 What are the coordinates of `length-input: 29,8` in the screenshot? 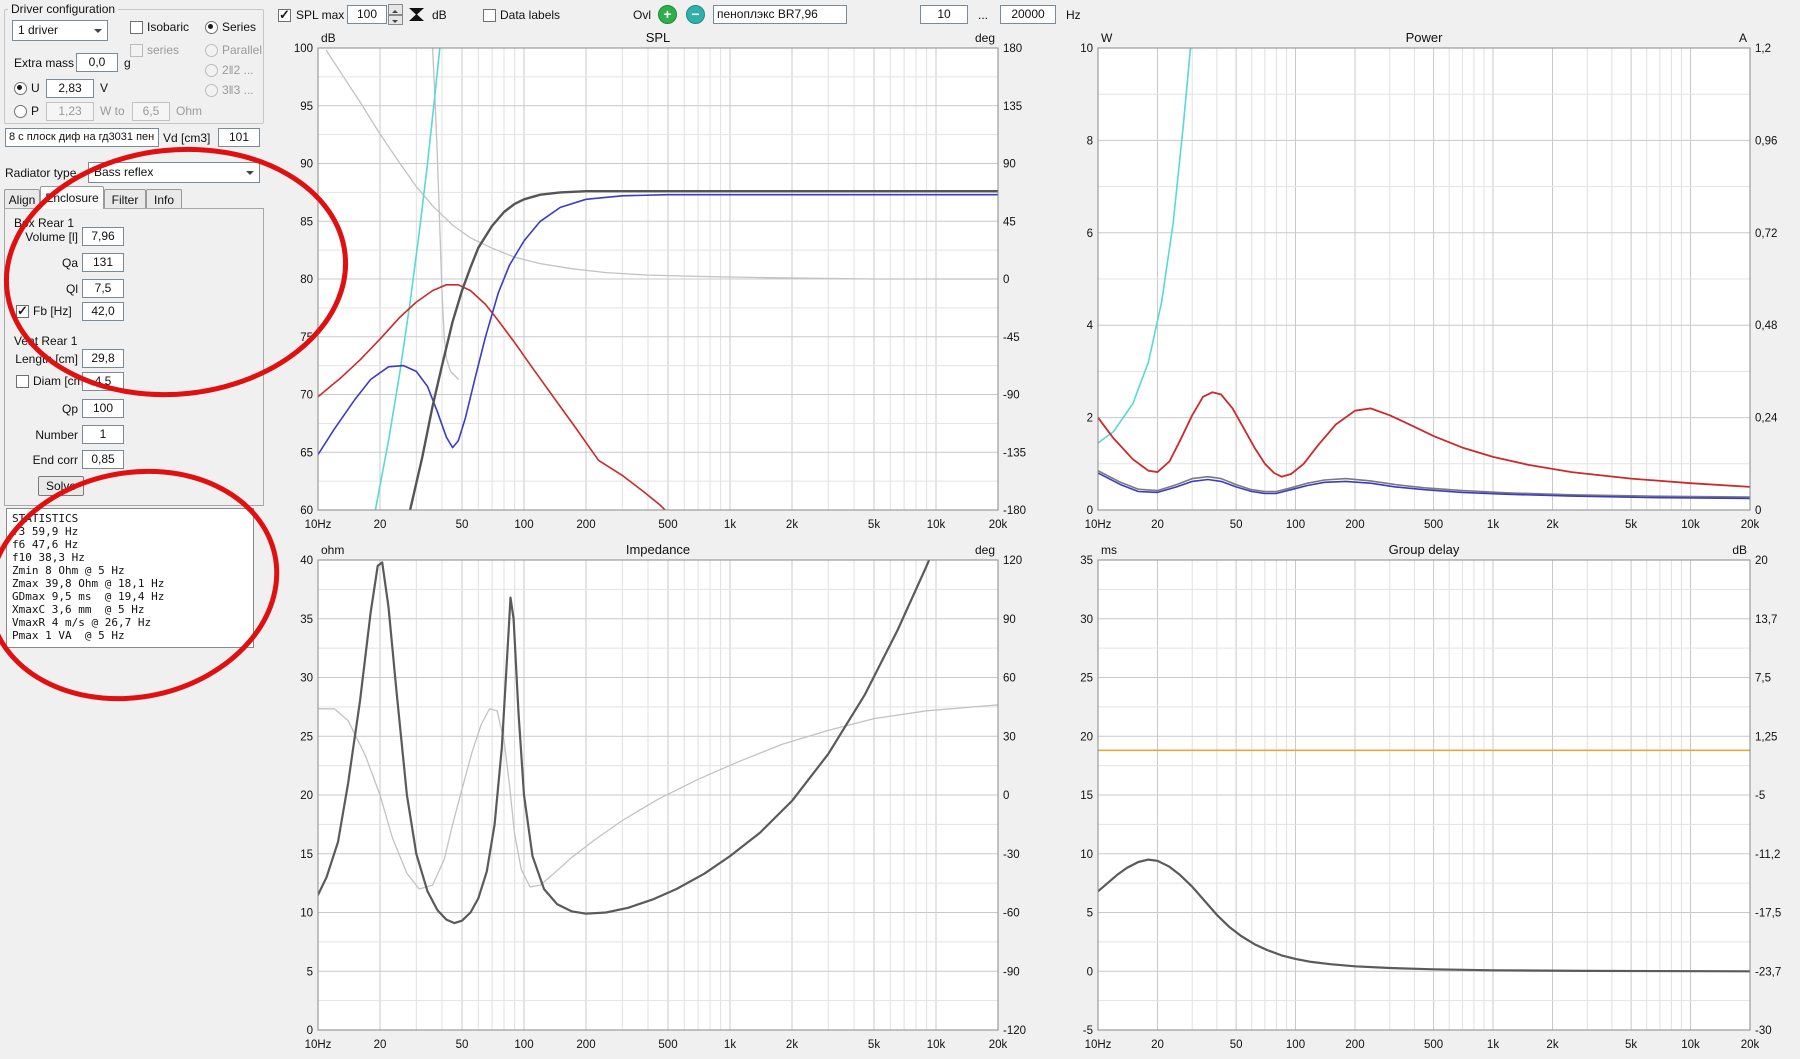 It's located at (103, 358).